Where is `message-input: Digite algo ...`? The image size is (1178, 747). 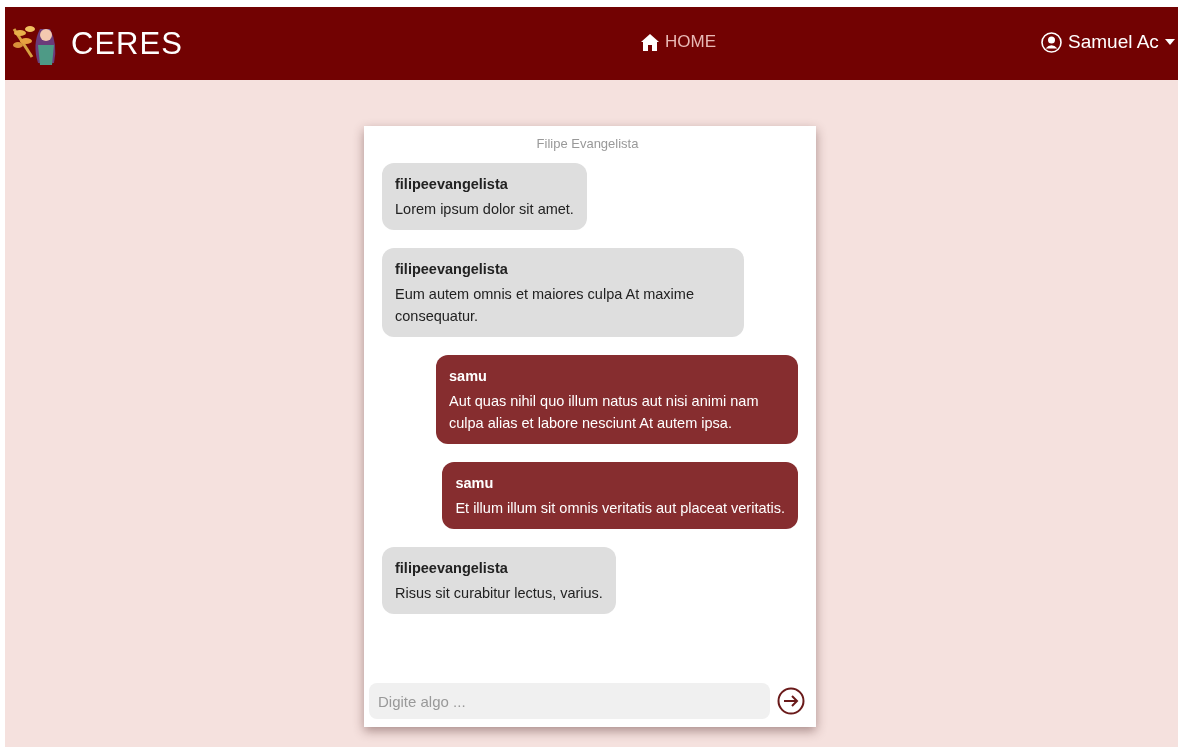 message-input: Digite algo ... is located at coordinates (569, 701).